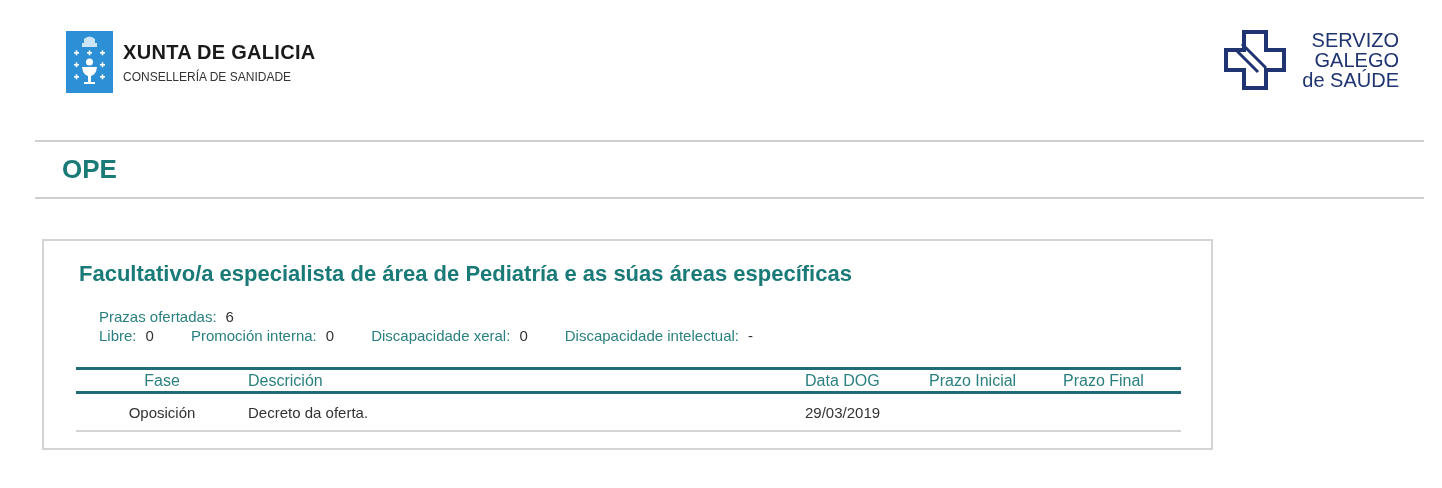 Image resolution: width=1442 pixels, height=488 pixels. What do you see at coordinates (1255, 60) in the screenshot?
I see `cross-logo` at bounding box center [1255, 60].